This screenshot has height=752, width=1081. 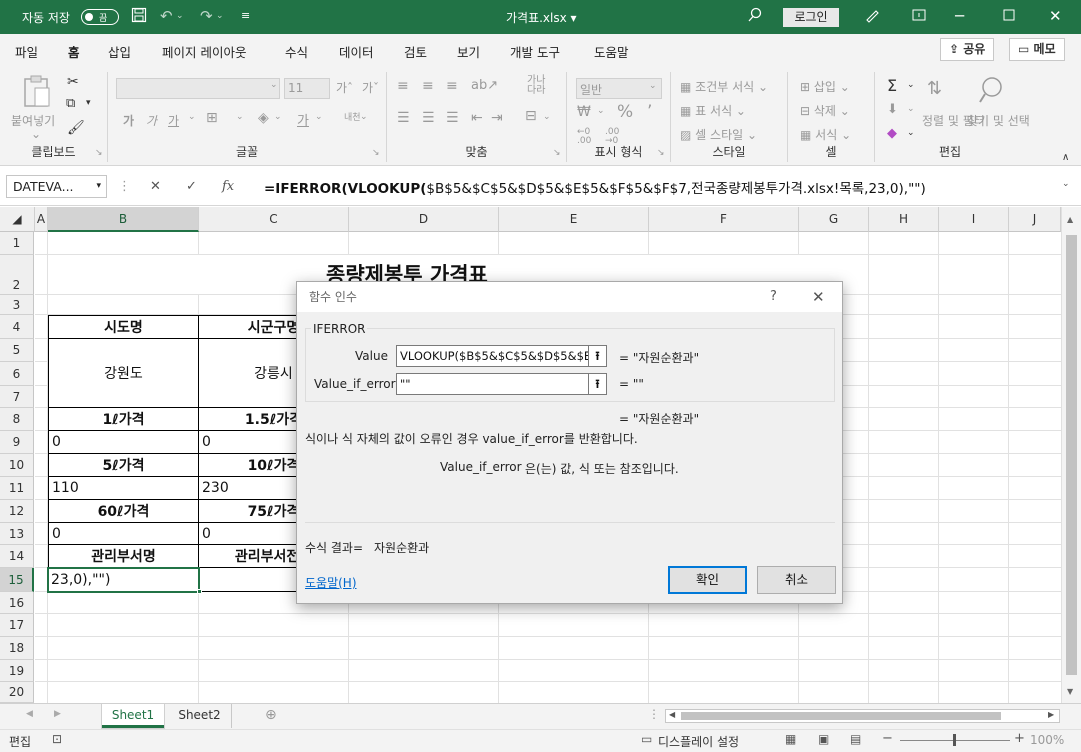 I want to click on tab-formulas: 수식, so click(x=296, y=51).